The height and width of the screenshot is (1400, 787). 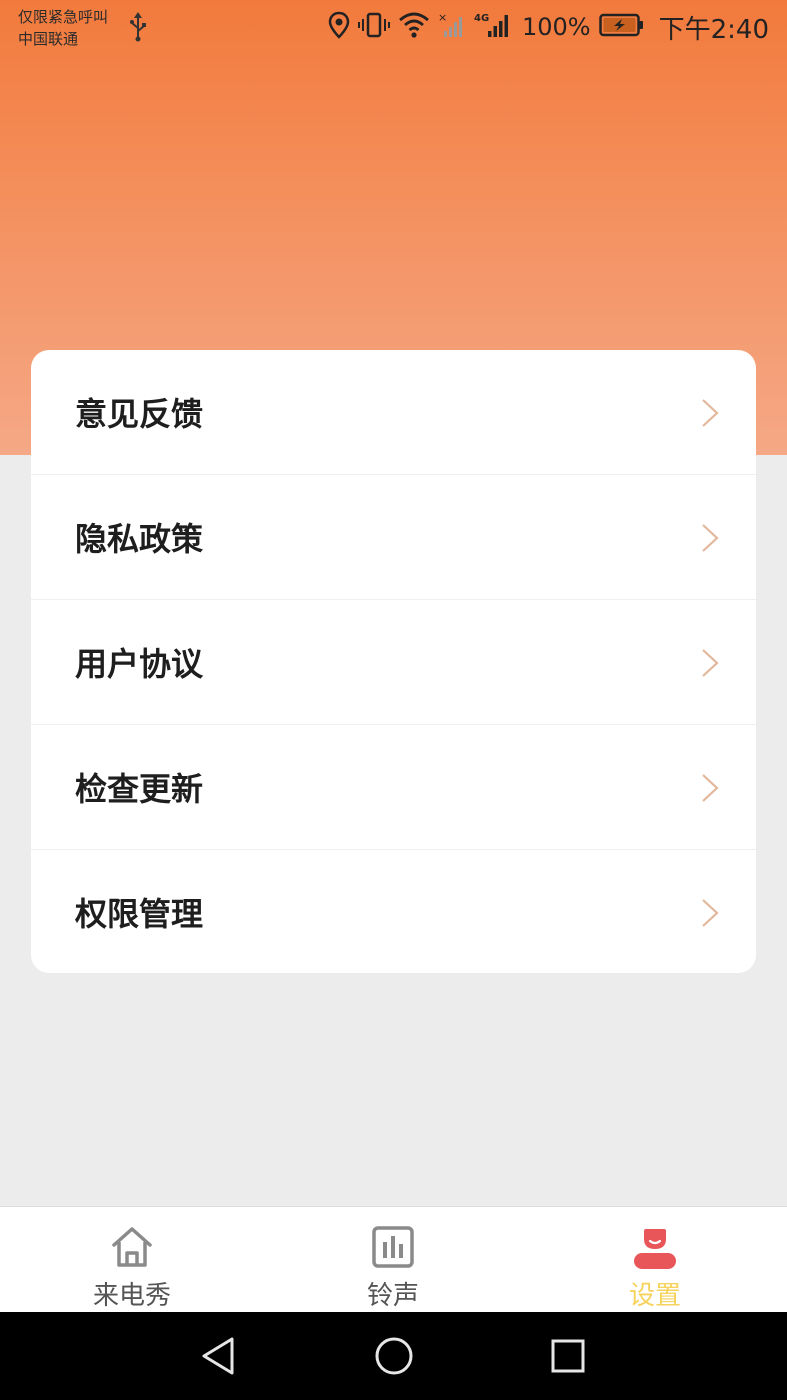 What do you see at coordinates (392, 1296) in the screenshot?
I see `tab-label: 铃声` at bounding box center [392, 1296].